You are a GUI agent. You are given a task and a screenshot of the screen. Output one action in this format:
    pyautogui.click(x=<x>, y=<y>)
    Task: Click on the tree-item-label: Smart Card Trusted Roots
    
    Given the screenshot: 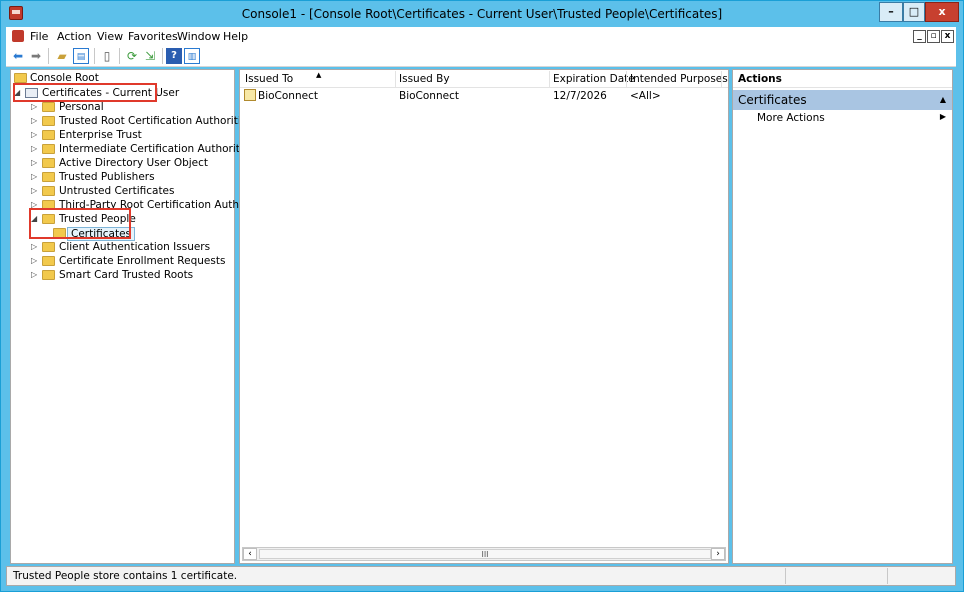 What is the action you would take?
    pyautogui.click(x=126, y=275)
    